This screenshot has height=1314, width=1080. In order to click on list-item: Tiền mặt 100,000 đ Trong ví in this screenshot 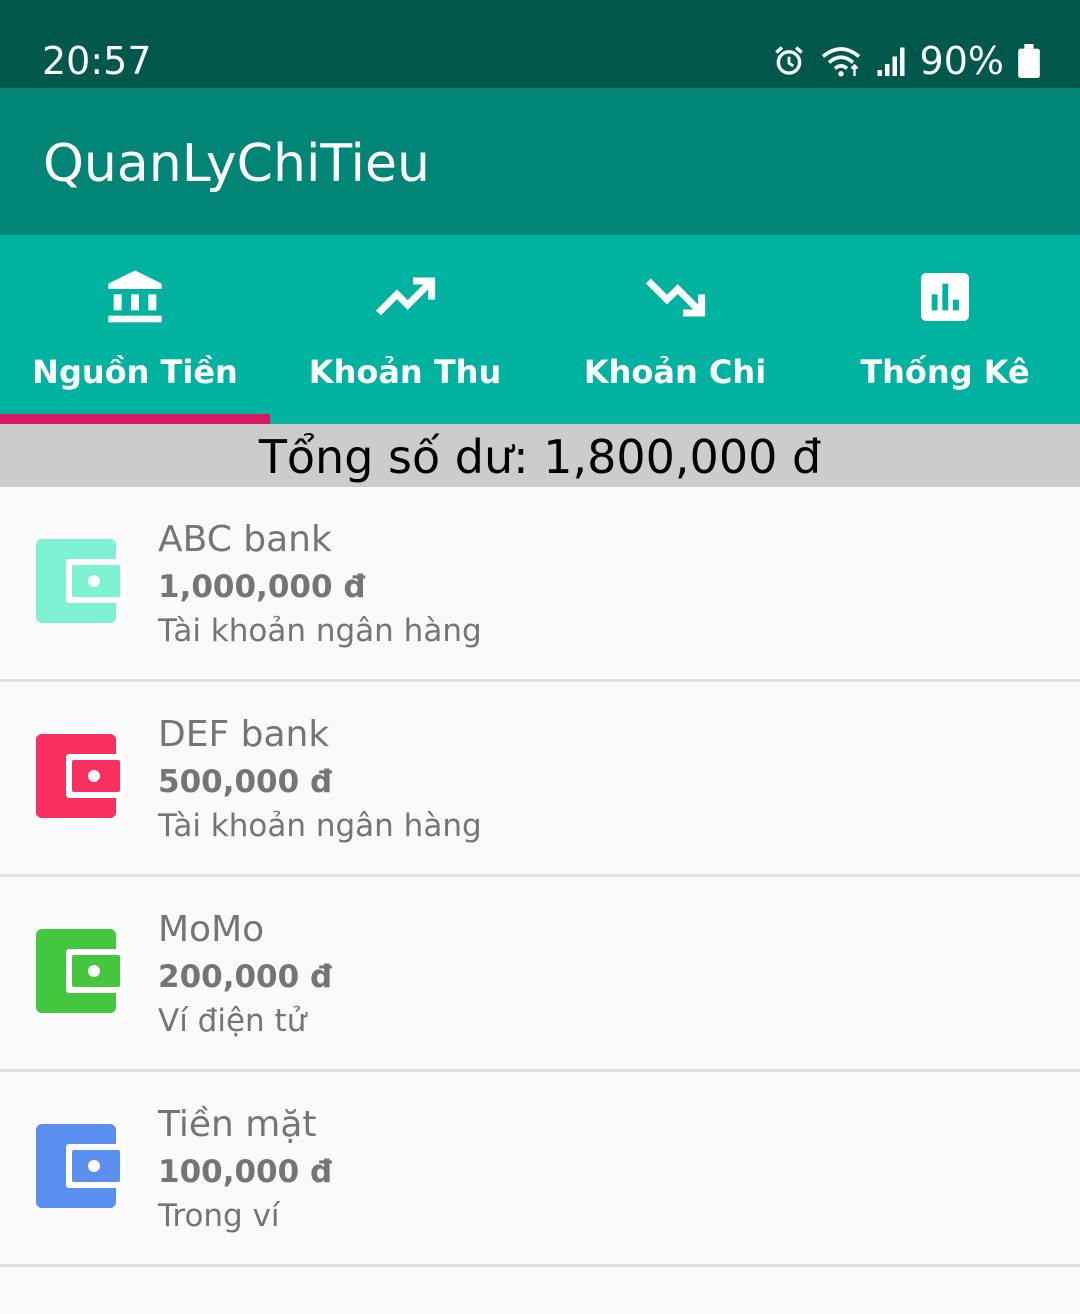, I will do `click(540, 1169)`.